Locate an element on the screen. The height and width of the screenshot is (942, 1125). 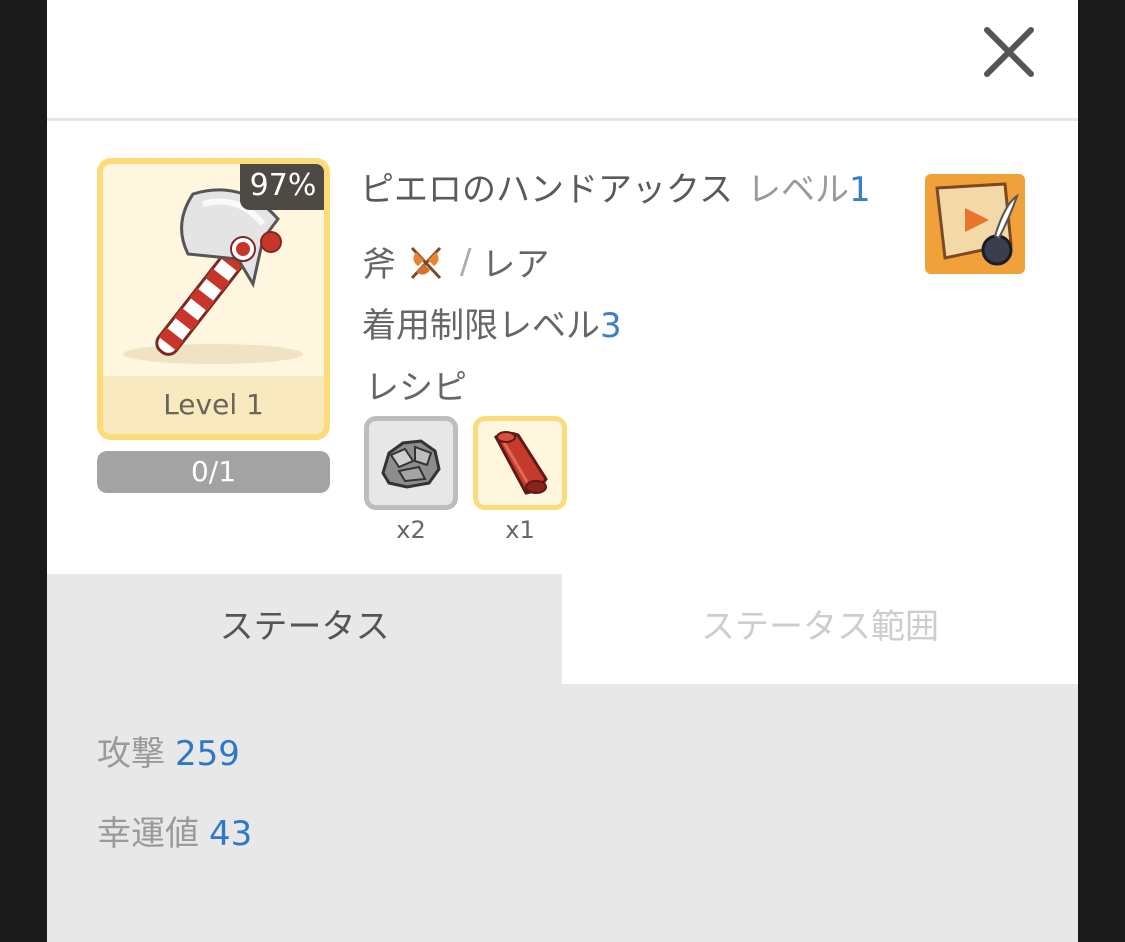
equip-restriction: 着用制限レベル3 is located at coordinates (492, 322).